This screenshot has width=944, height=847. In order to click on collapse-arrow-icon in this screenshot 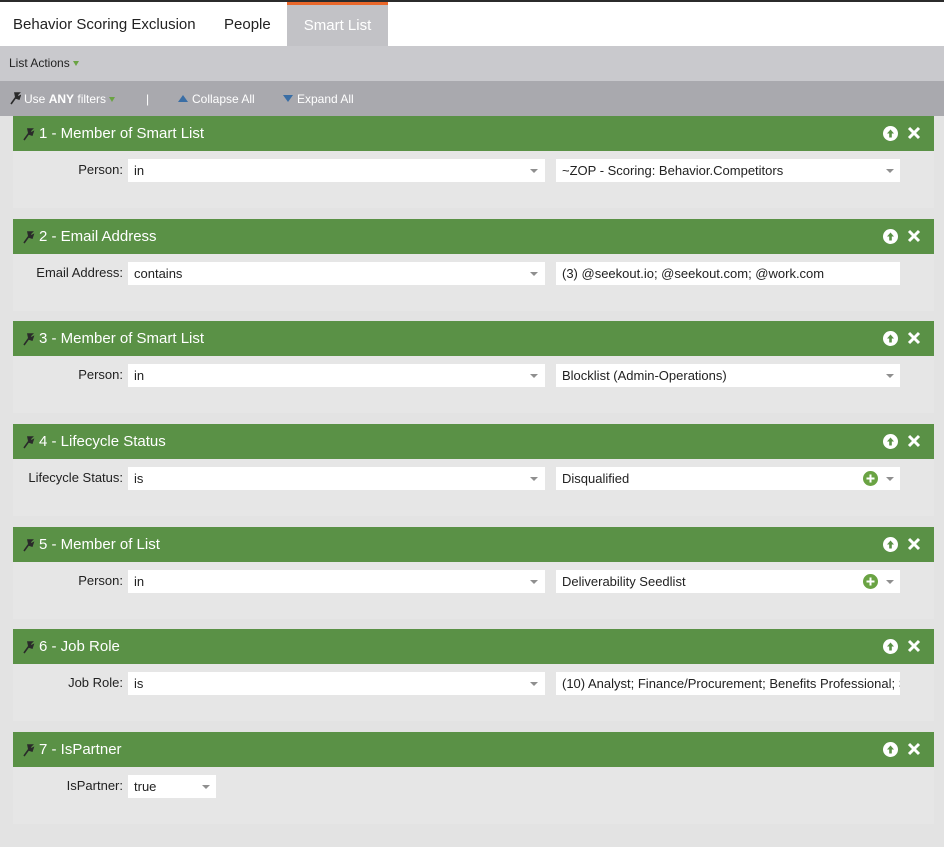, I will do `click(183, 98)`.